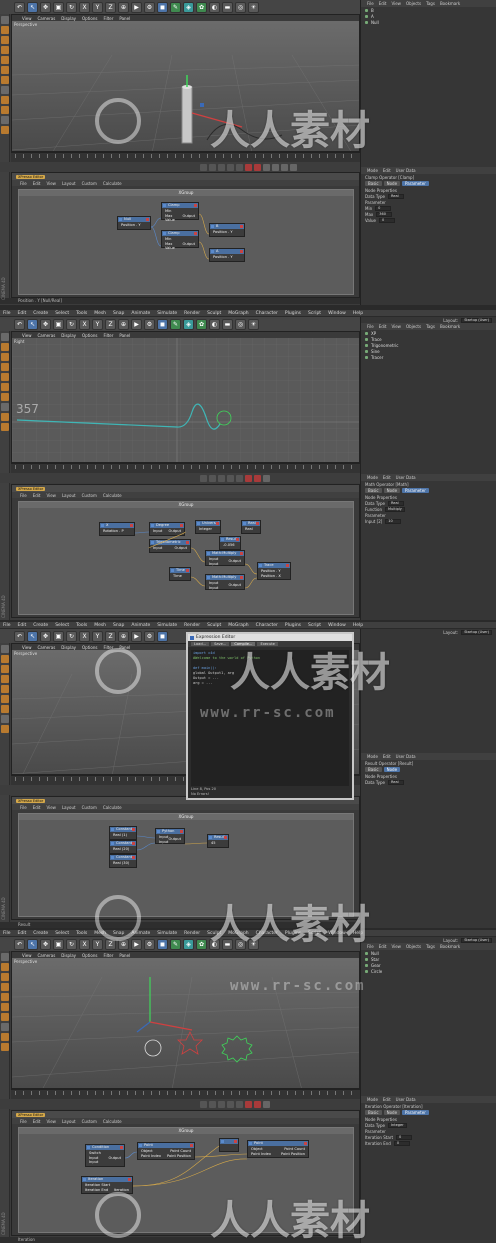  What do you see at coordinates (51, 807) in the screenshot?
I see `xp-menu-view: View` at bounding box center [51, 807].